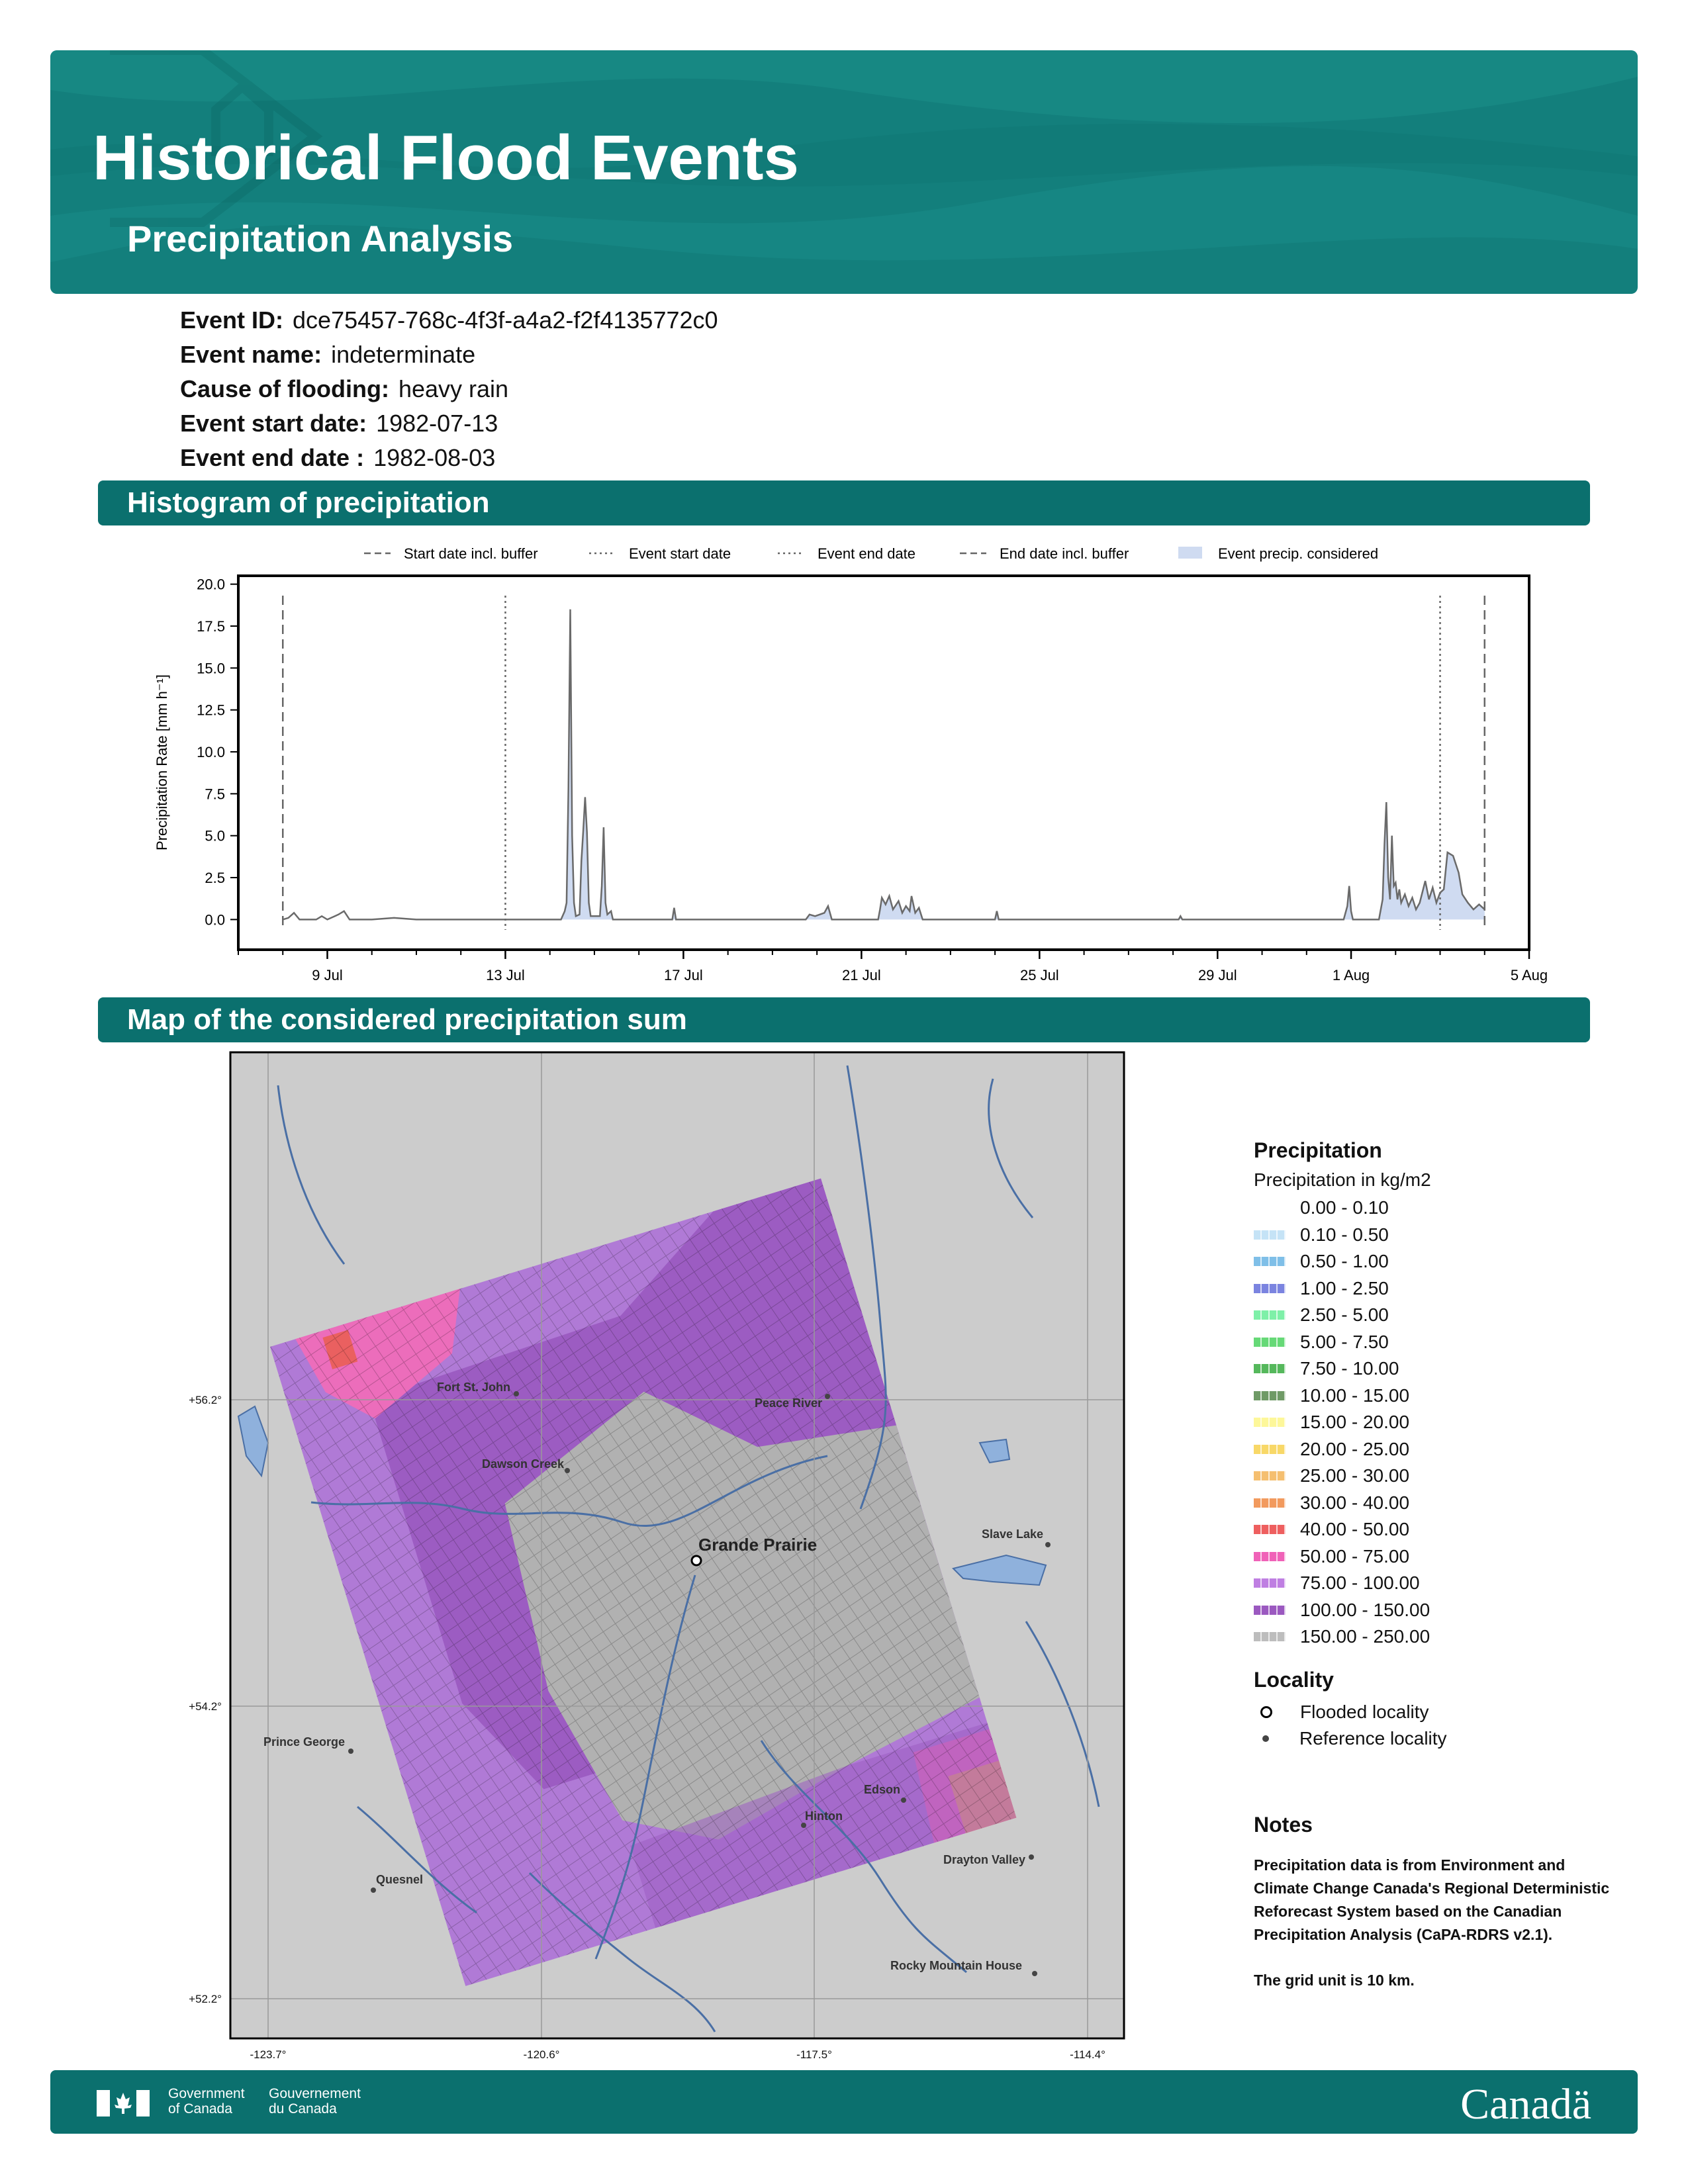 The width and height of the screenshot is (1688, 2184). I want to click on y-tick-label: 15.0, so click(211, 668).